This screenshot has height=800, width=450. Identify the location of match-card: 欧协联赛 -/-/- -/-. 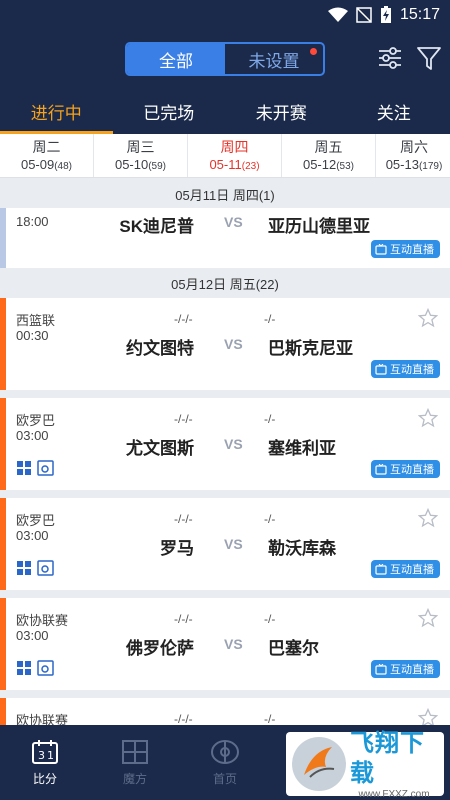
(225, 711).